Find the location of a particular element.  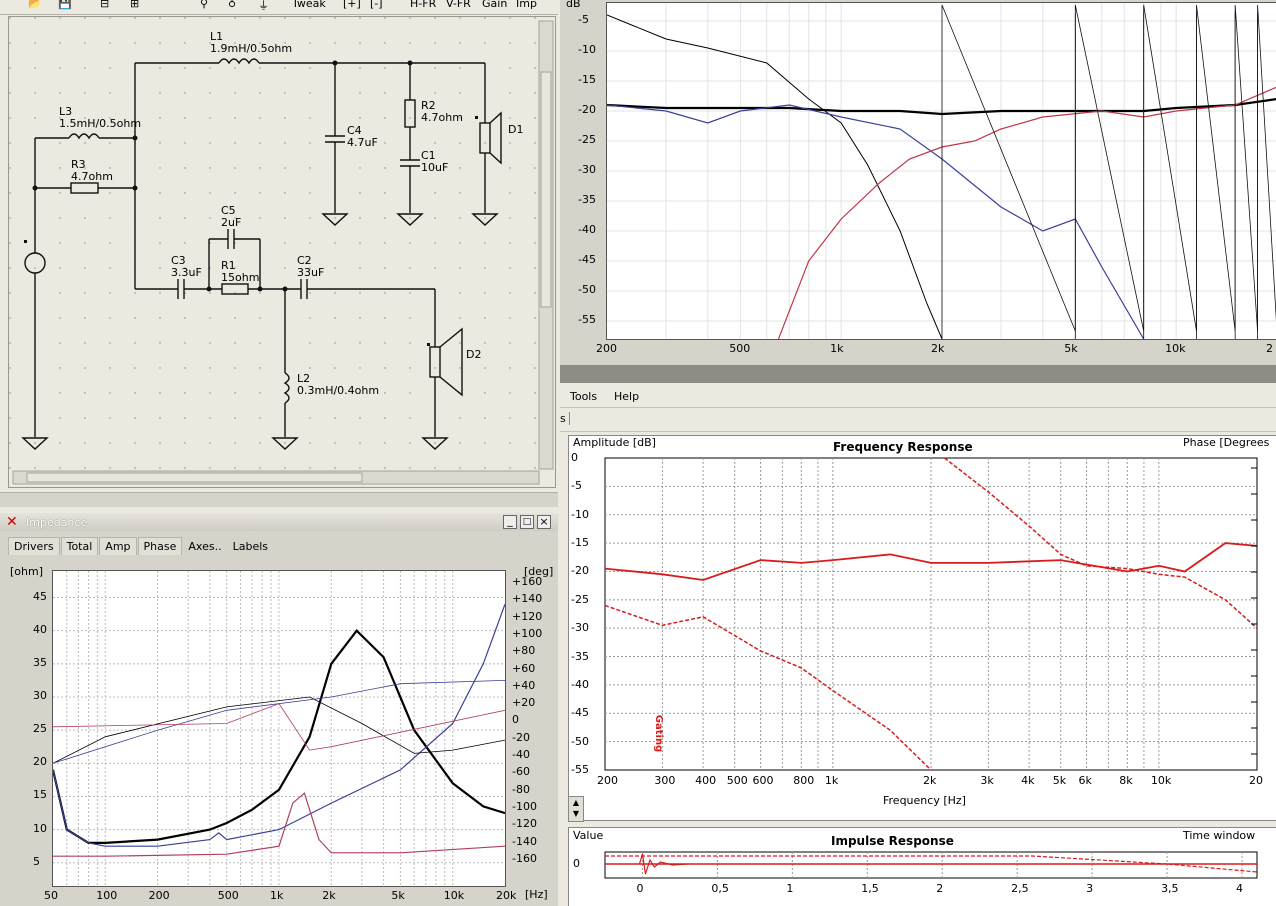

deg-tick-label: -20 is located at coordinates (521, 737).